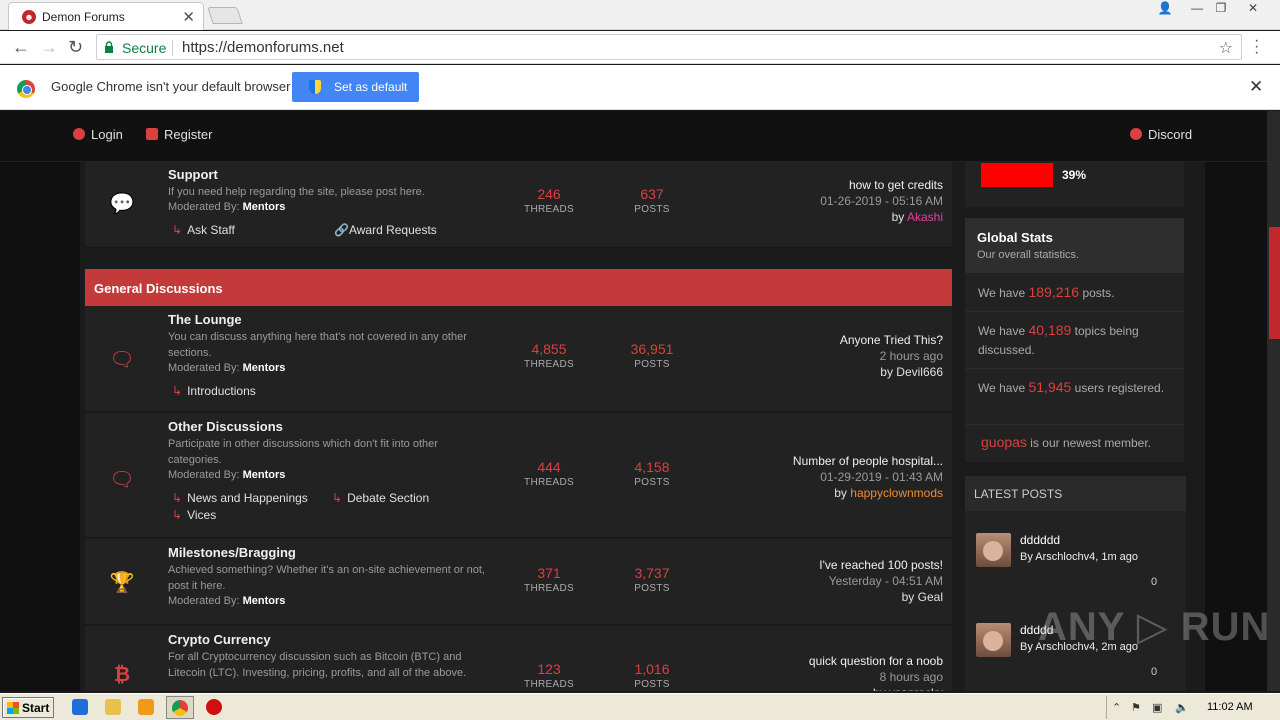 The width and height of the screenshot is (1280, 720). Describe the element at coordinates (1154, 672) in the screenshot. I see `reply-count: 0` at that location.